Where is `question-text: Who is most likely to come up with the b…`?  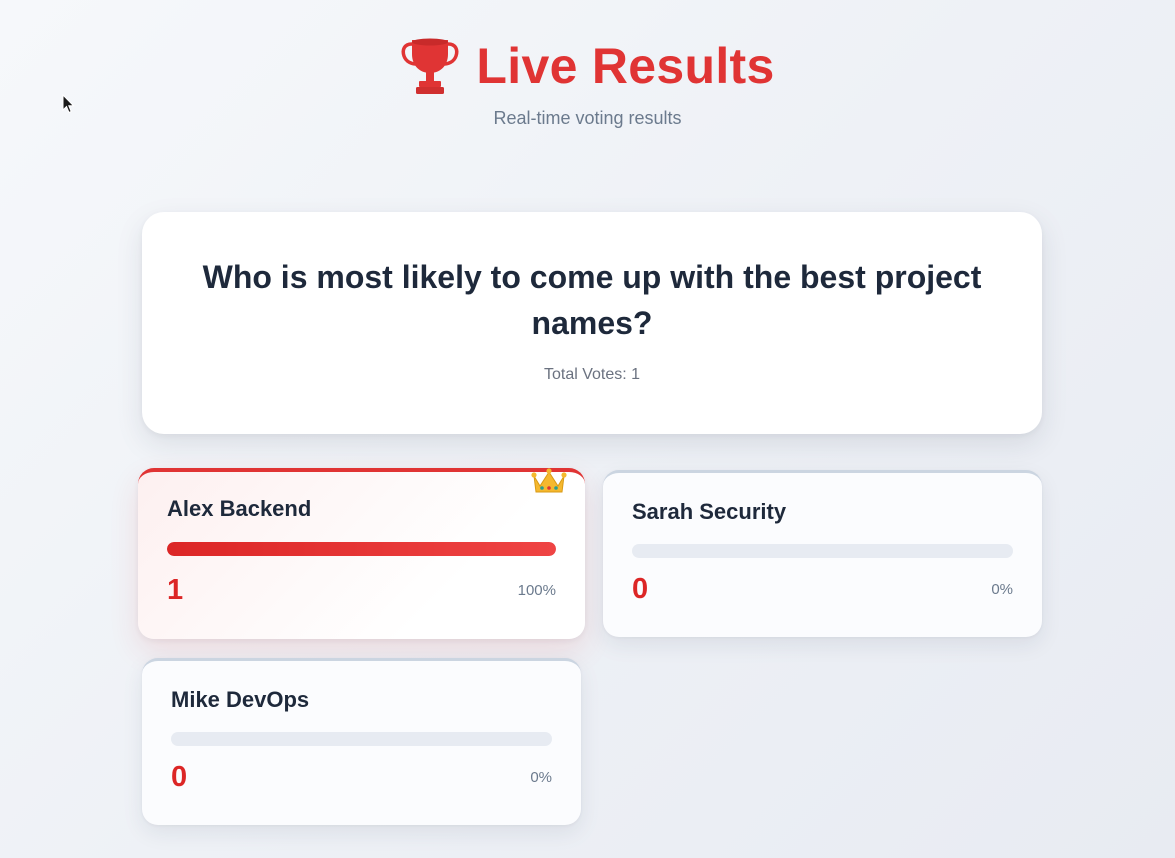 question-text: Who is most likely to come up with the b… is located at coordinates (592, 300).